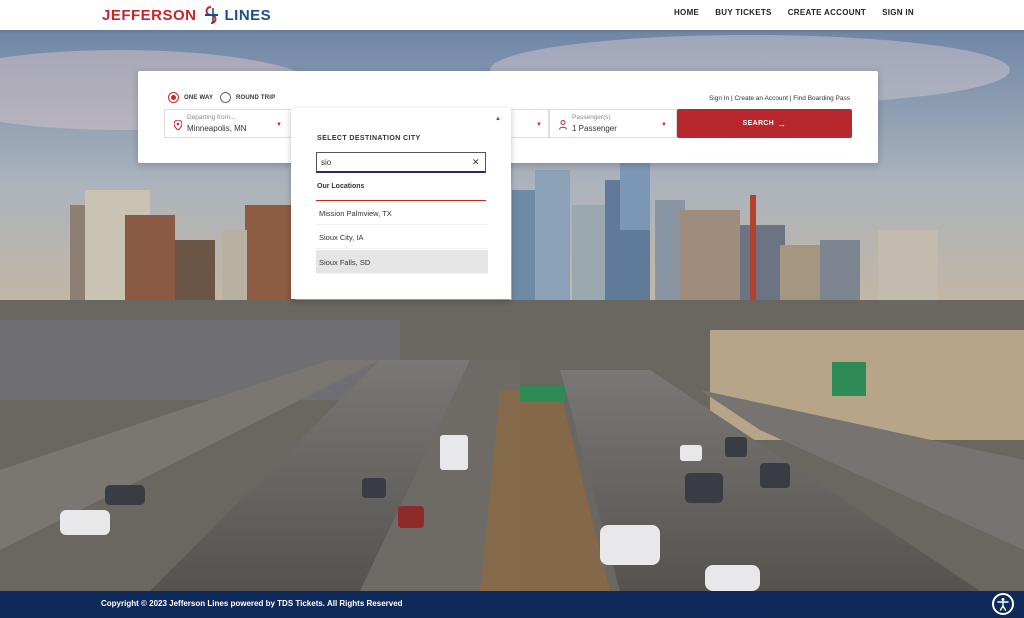  What do you see at coordinates (591, 117) in the screenshot?
I see `passengers-label: Passenger(s)` at bounding box center [591, 117].